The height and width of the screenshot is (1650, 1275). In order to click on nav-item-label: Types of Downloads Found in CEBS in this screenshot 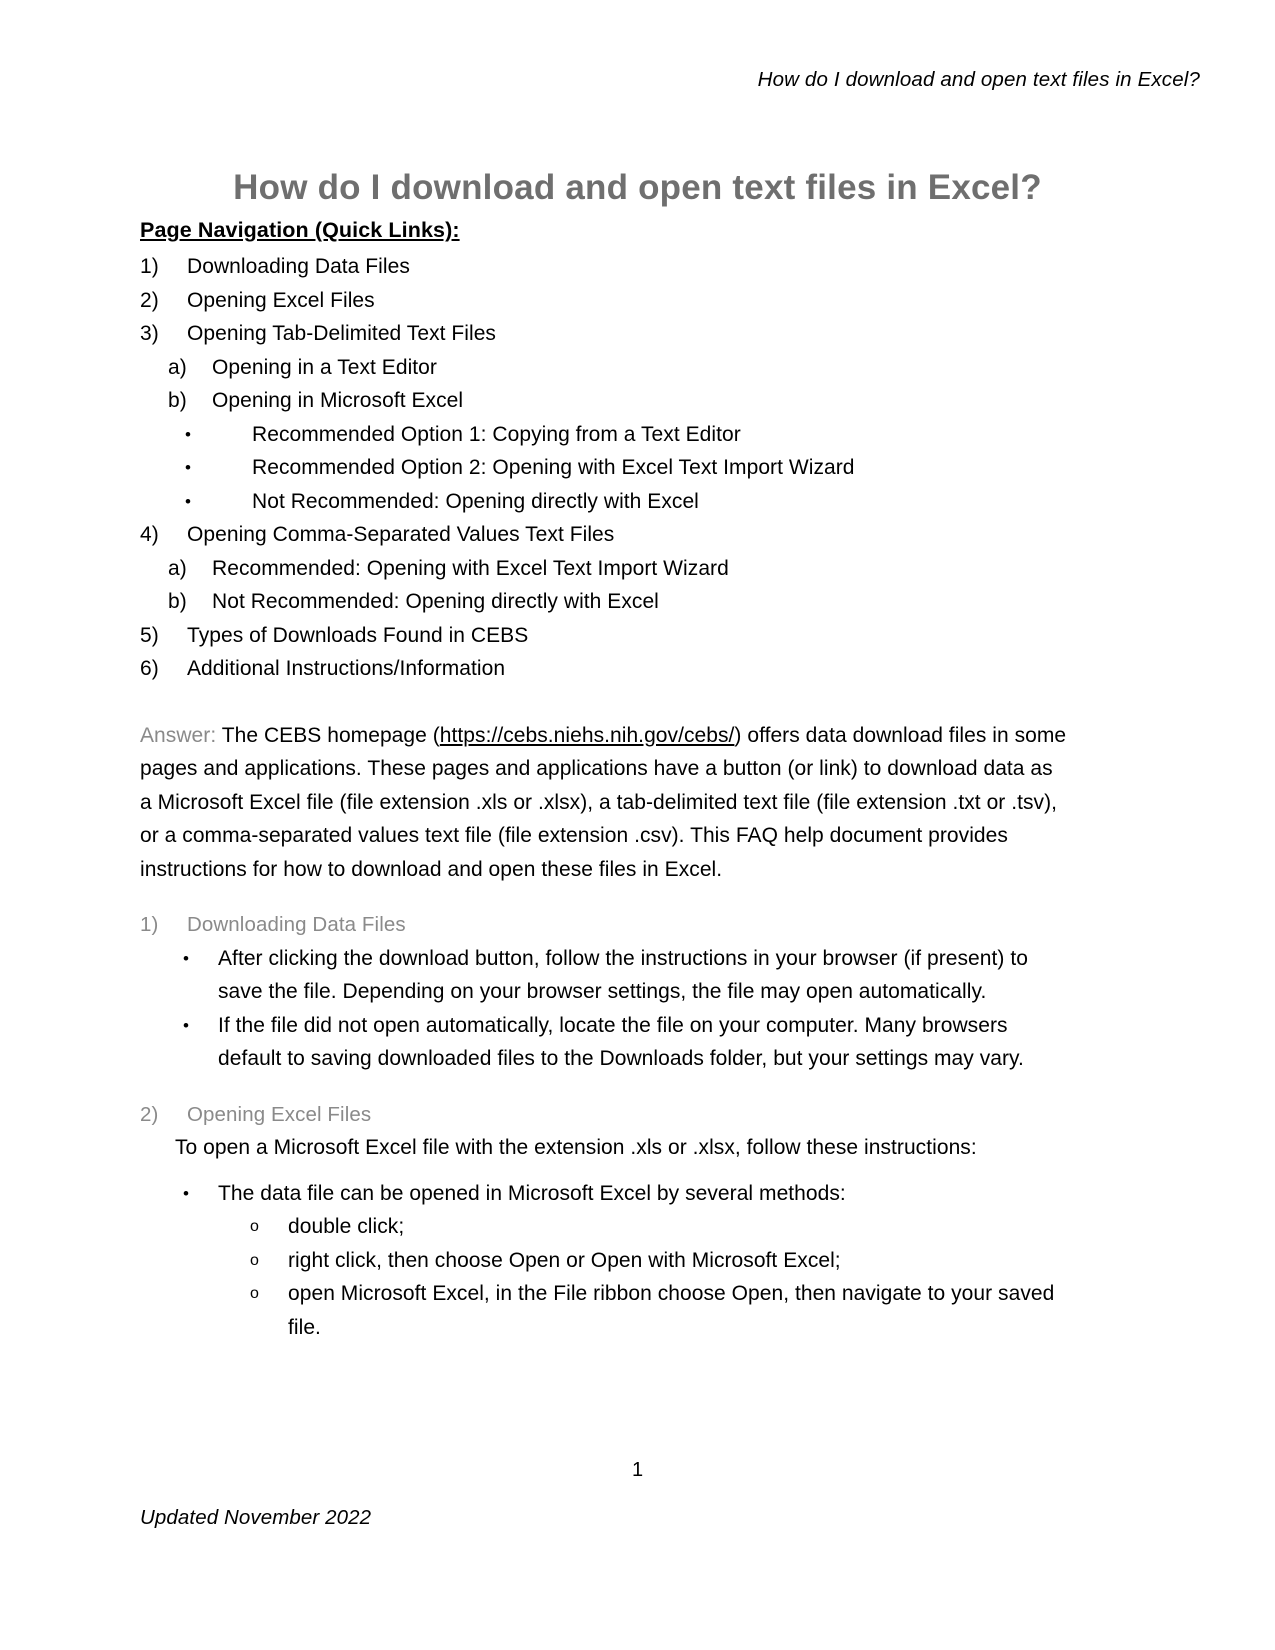, I will do `click(358, 635)`.